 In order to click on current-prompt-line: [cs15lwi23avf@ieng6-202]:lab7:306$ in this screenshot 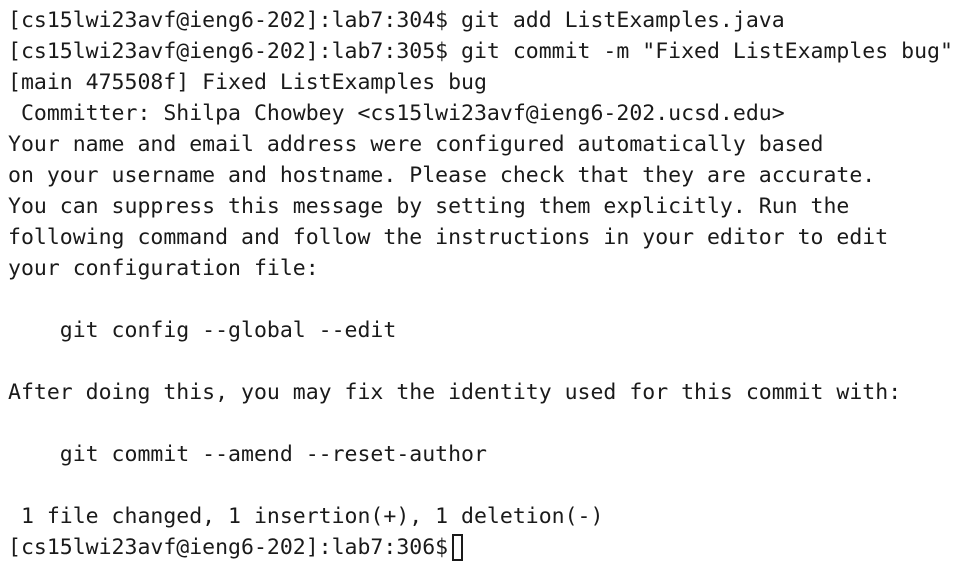, I will do `click(486, 547)`.